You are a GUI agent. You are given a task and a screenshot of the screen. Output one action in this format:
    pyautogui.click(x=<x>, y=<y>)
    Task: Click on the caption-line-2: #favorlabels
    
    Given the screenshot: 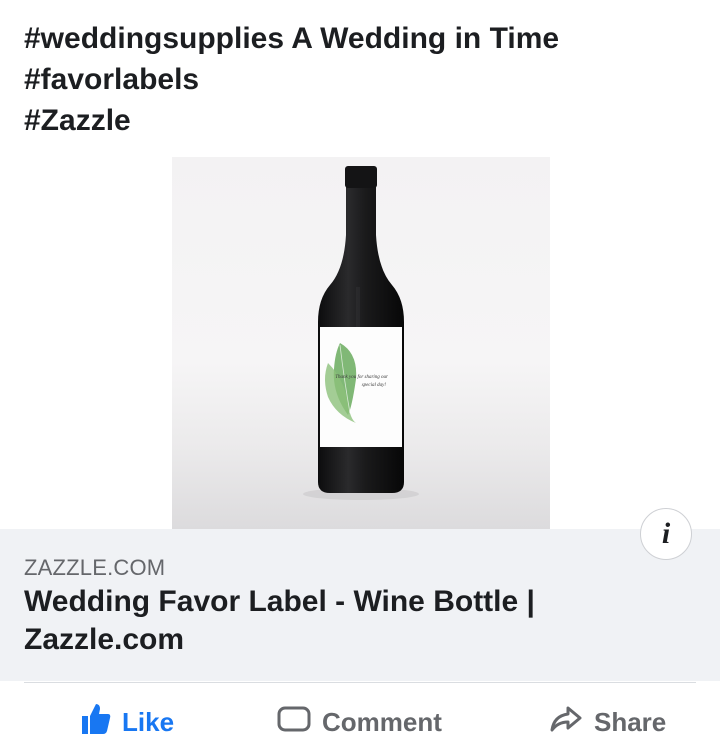 What is the action you would take?
    pyautogui.click(x=364, y=79)
    